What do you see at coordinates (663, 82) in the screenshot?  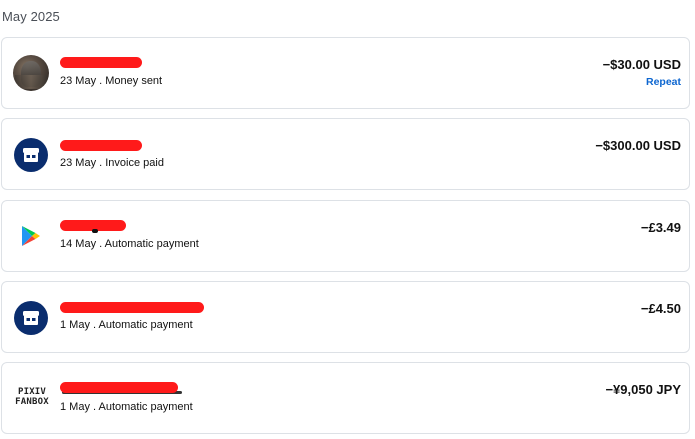 I see `repeat-link: Repeat` at bounding box center [663, 82].